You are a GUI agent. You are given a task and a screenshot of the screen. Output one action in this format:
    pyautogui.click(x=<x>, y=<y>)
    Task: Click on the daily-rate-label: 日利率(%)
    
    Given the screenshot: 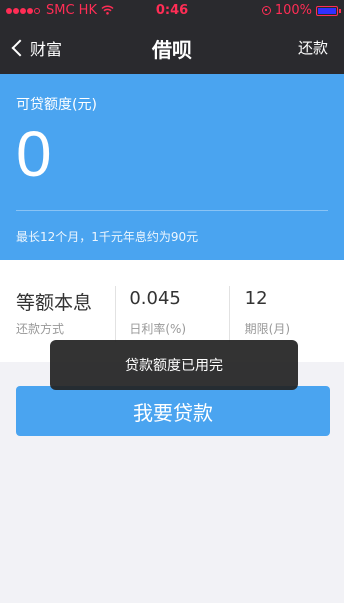 What is the action you would take?
    pyautogui.click(x=158, y=329)
    